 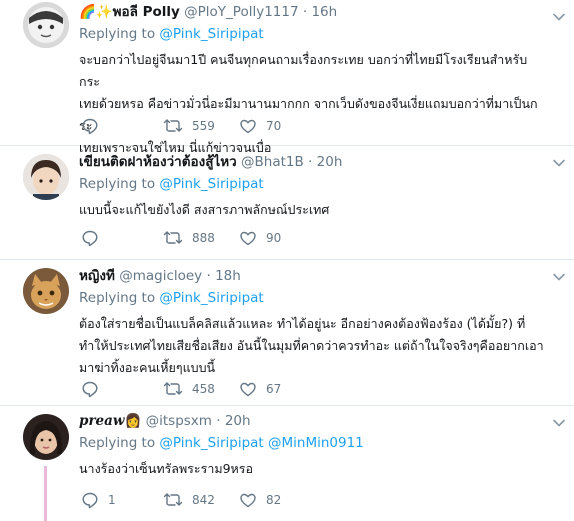 I want to click on retweet-button: 842, so click(x=189, y=500).